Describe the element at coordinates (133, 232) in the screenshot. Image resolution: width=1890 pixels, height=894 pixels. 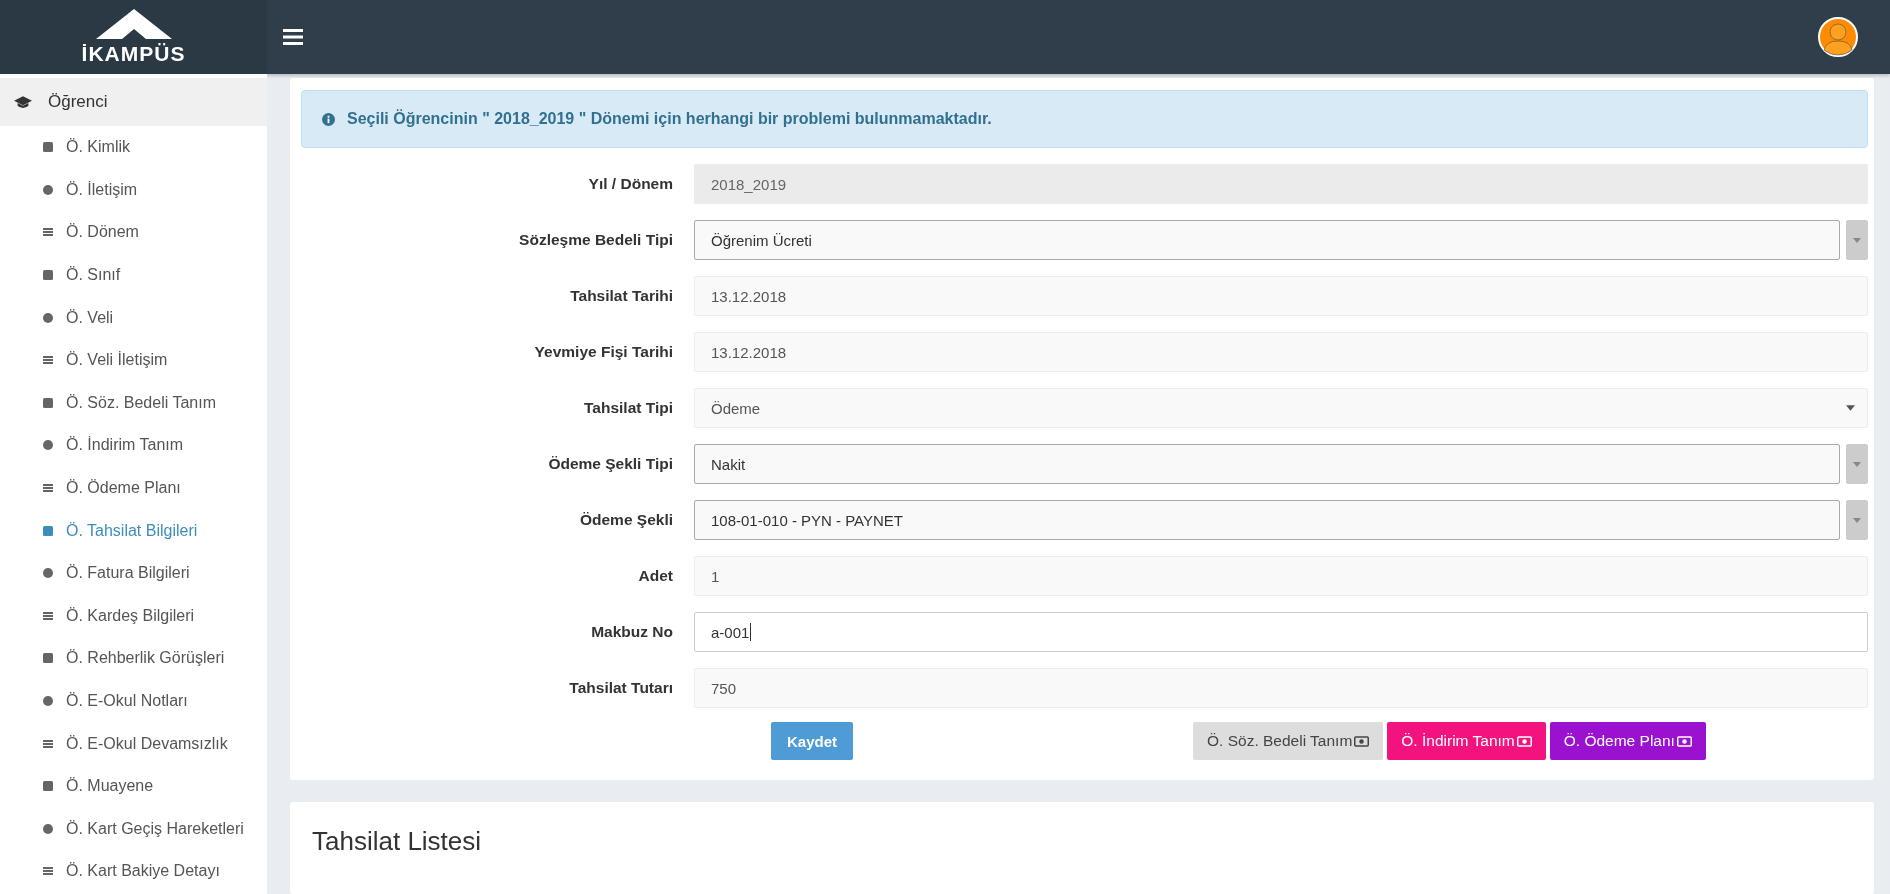
I see `sidebar-item: Ö. Dönem` at that location.